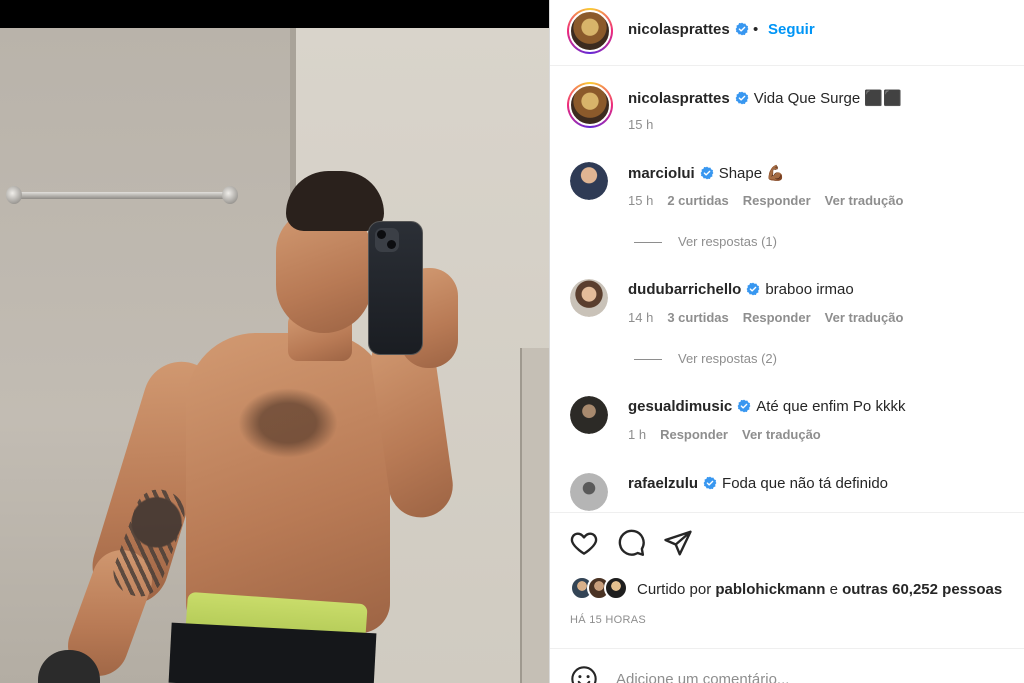 The image size is (1024, 683). What do you see at coordinates (631, 543) in the screenshot?
I see `comment-icon` at bounding box center [631, 543].